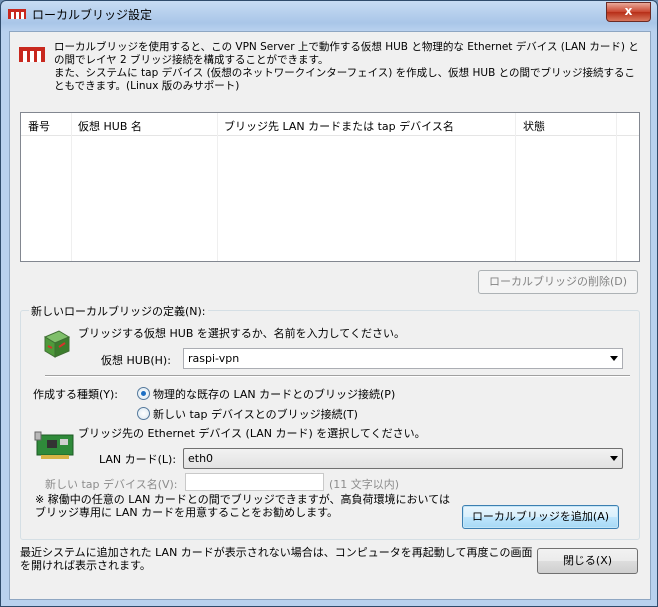 This screenshot has width=658, height=607. Describe the element at coordinates (110, 126) in the screenshot. I see `column-header-hub: 仮想 HUB 名` at that location.